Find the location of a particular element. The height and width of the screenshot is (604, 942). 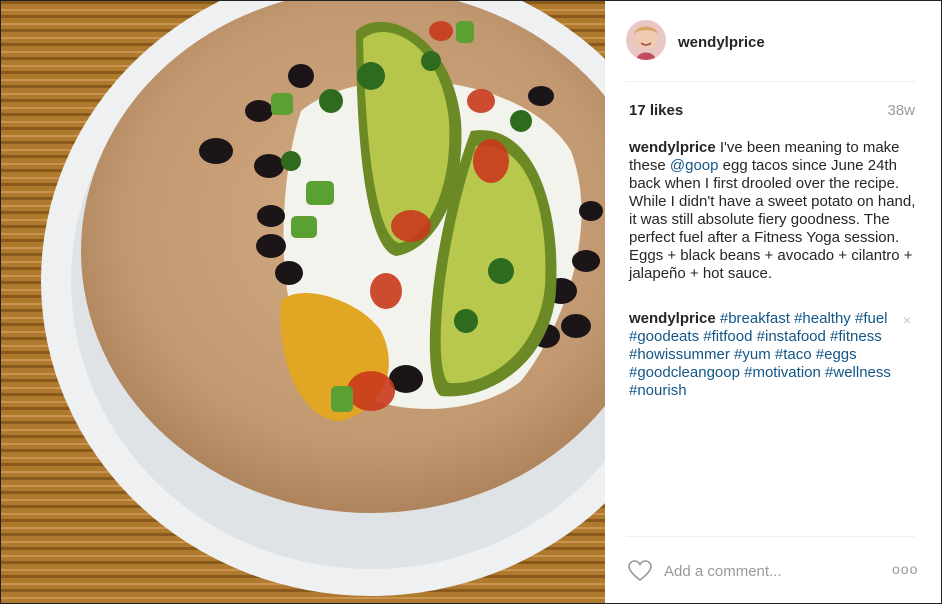

hashtag-link: #yum is located at coordinates (752, 354).